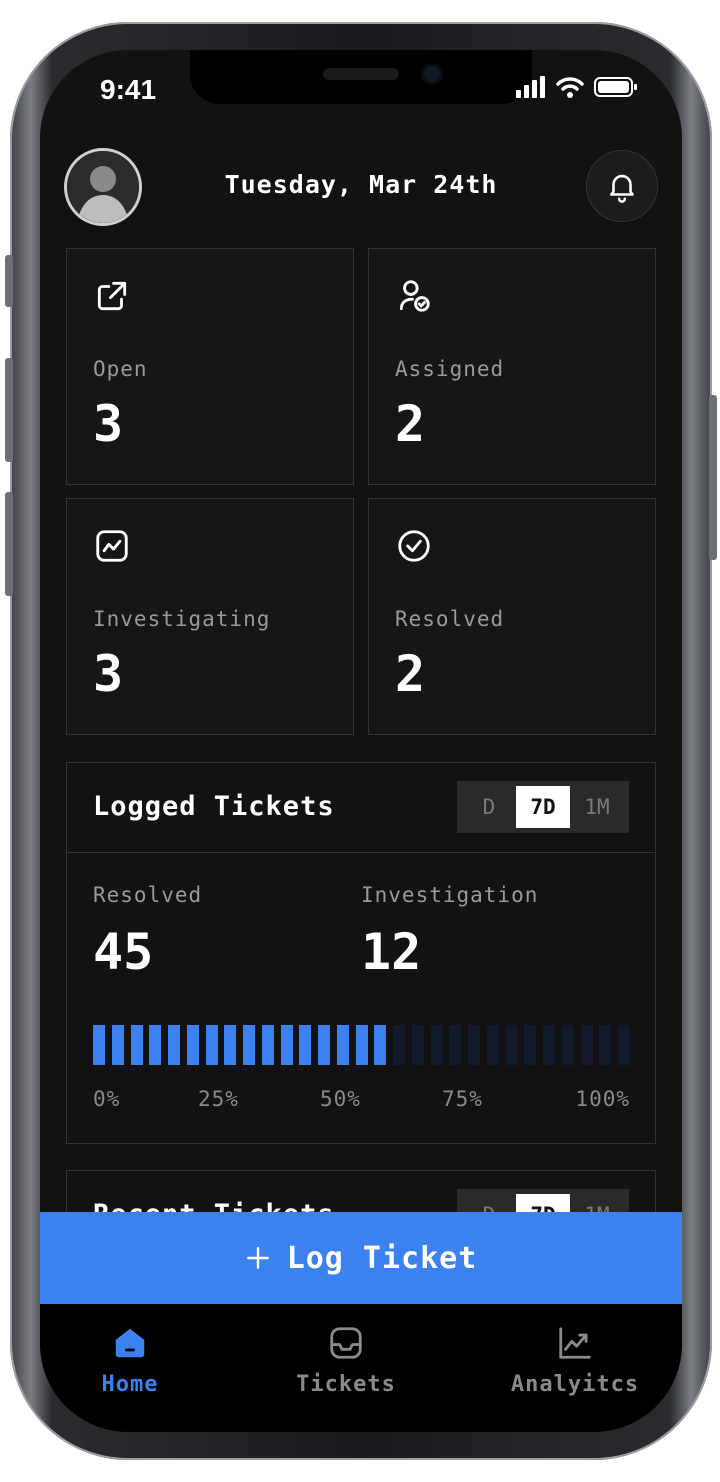  Describe the element at coordinates (450, 895) in the screenshot. I see `investigation-label: Investigation` at that location.